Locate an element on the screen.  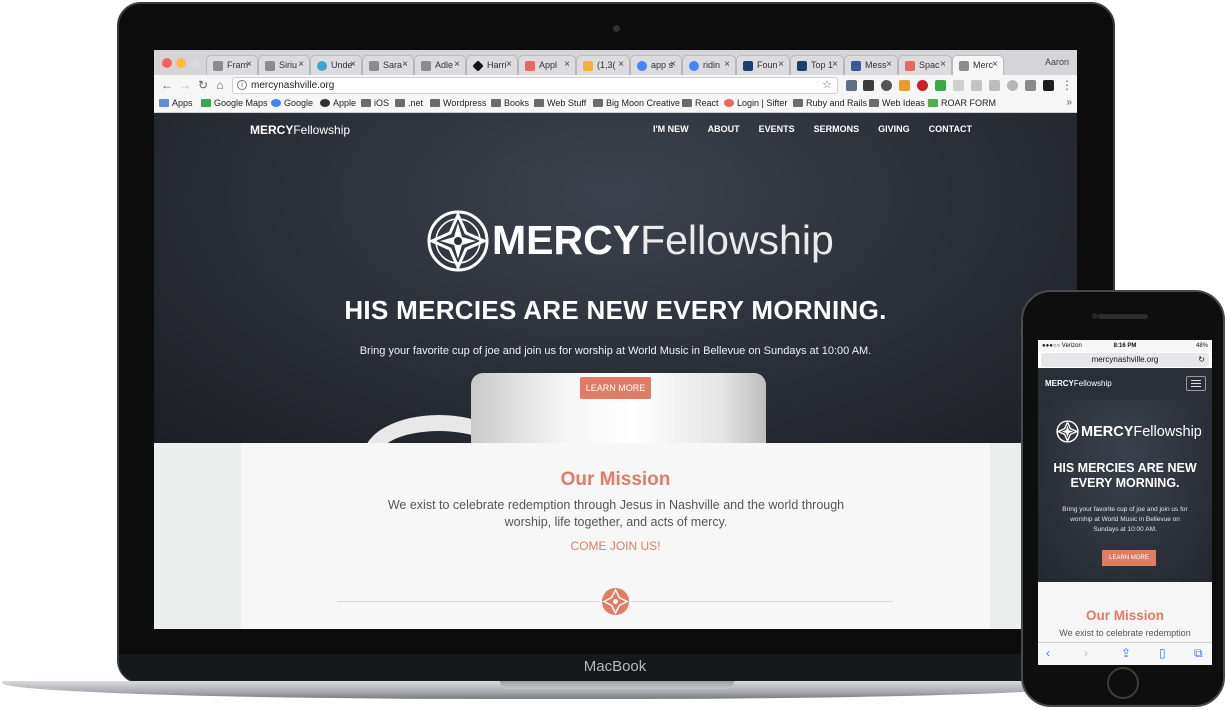
nav-about: ABOUT is located at coordinates (724, 129).